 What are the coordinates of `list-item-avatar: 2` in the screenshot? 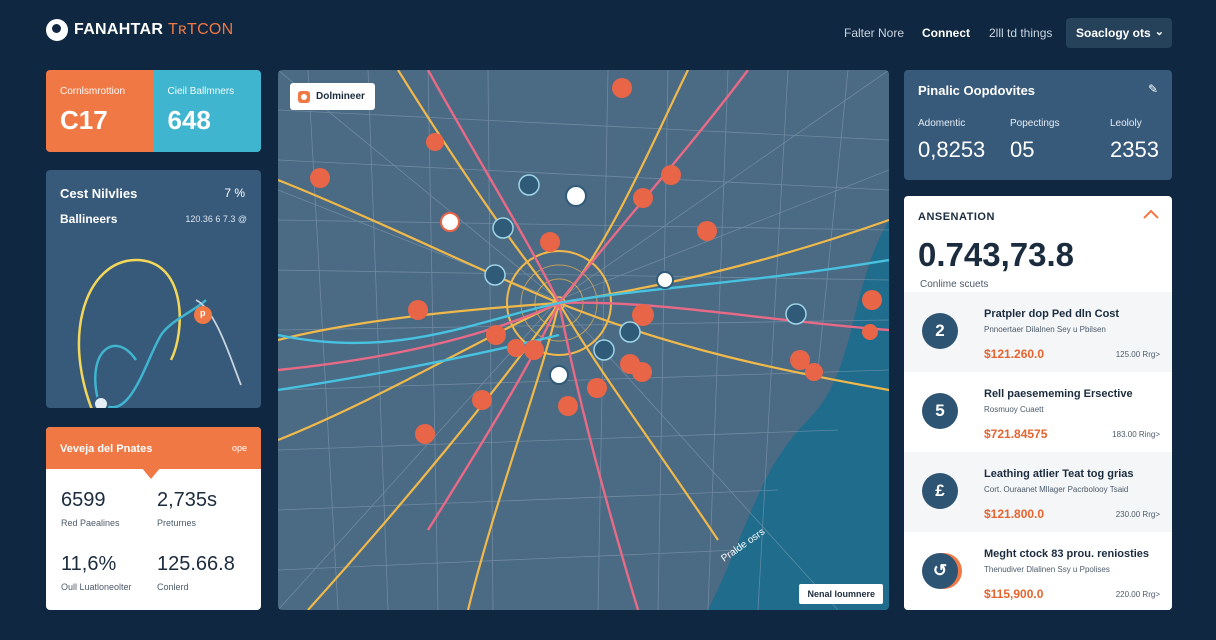 It's located at (940, 331).